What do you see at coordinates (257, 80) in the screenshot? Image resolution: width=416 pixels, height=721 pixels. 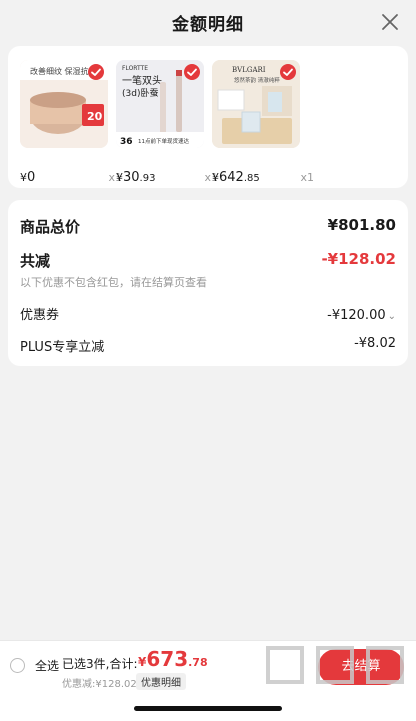 I see `product-line1: 悠然茶韵 清澈纯粹` at bounding box center [257, 80].